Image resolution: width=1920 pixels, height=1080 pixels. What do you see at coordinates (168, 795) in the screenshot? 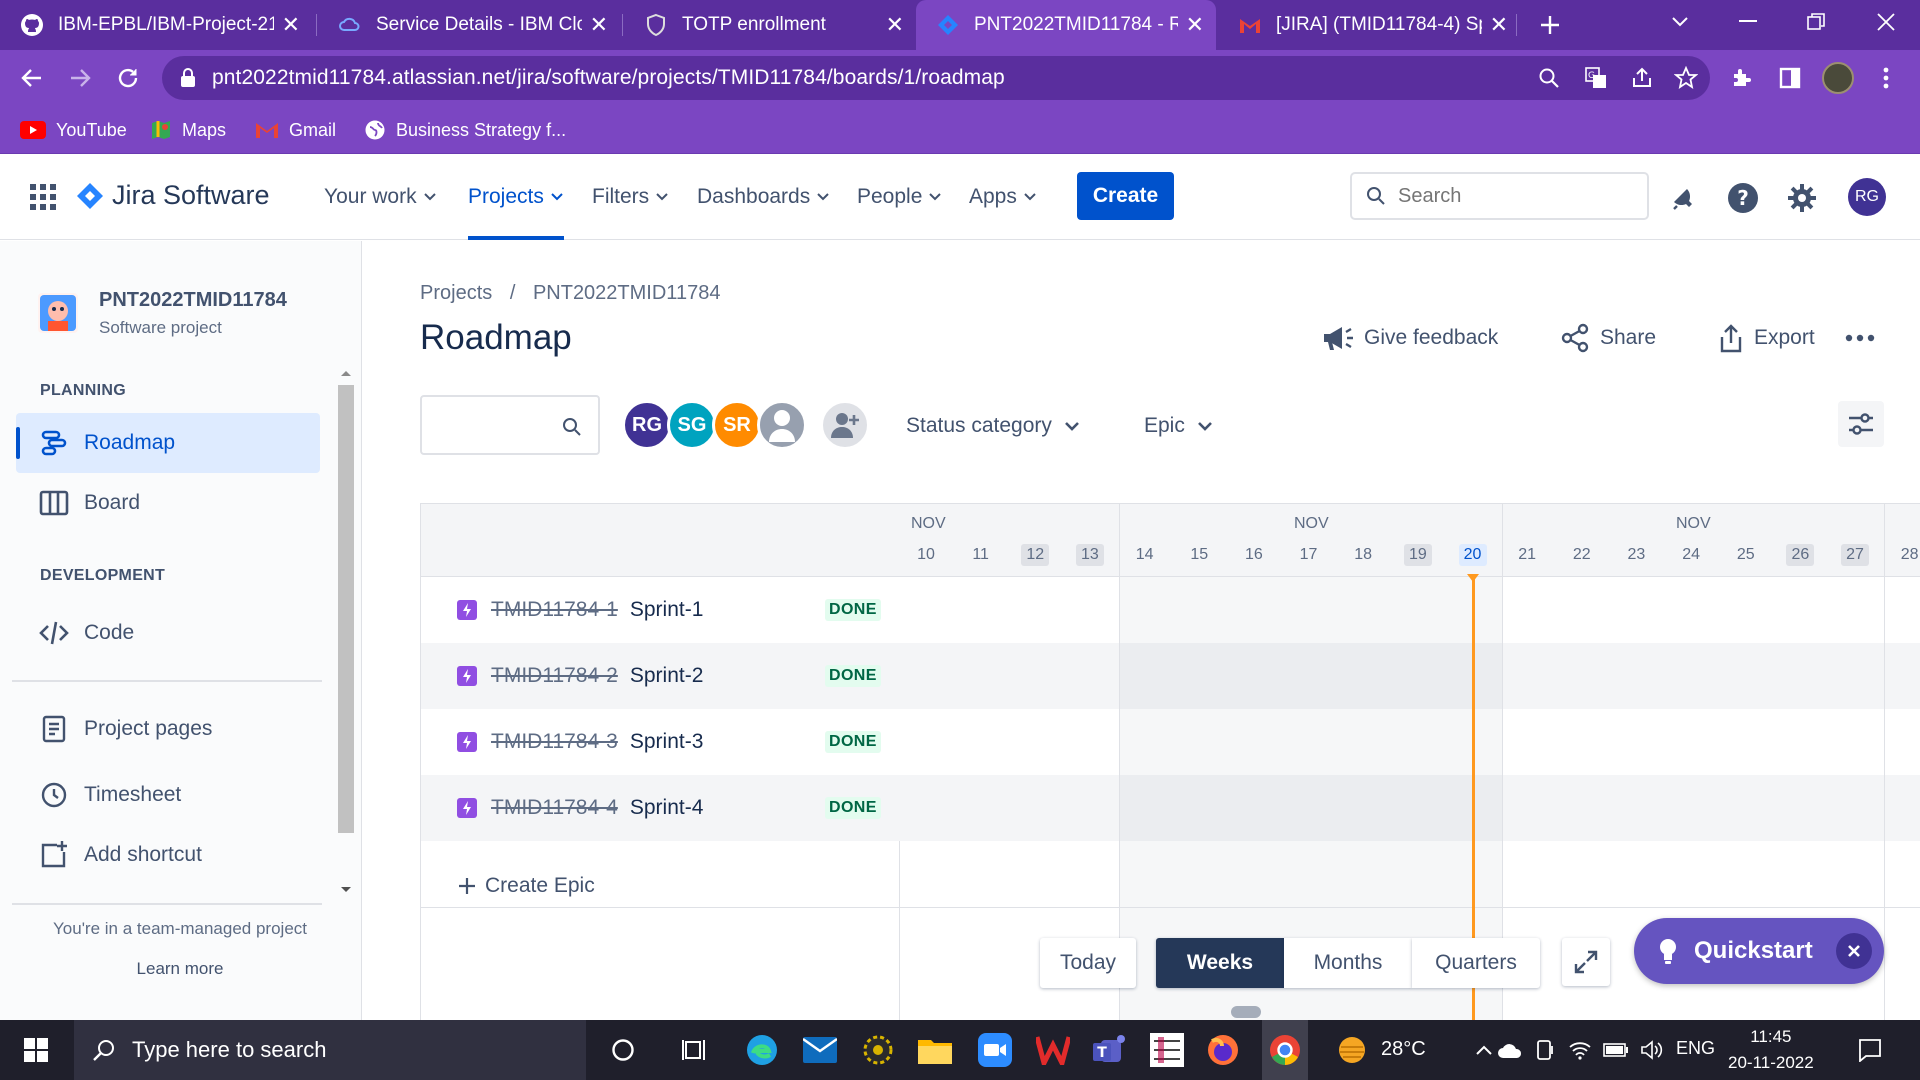
I see `sidebar-item-timesheet: Timesheet` at bounding box center [168, 795].